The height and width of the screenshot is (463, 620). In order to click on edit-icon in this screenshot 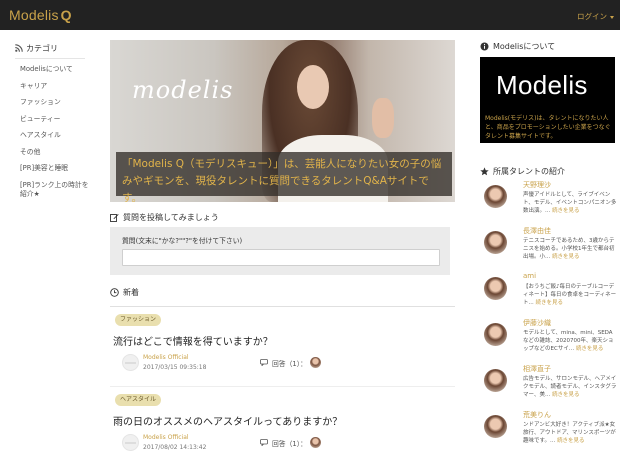, I will do `click(114, 217)`.